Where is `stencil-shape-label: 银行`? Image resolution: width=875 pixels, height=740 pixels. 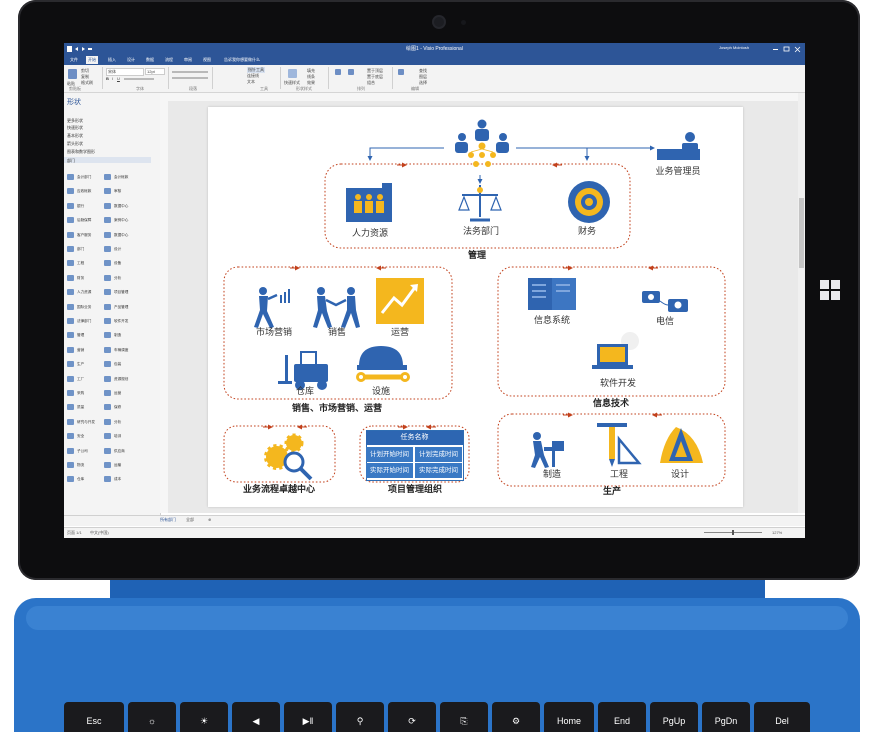
stencil-shape-label: 银行 is located at coordinates (80, 206).